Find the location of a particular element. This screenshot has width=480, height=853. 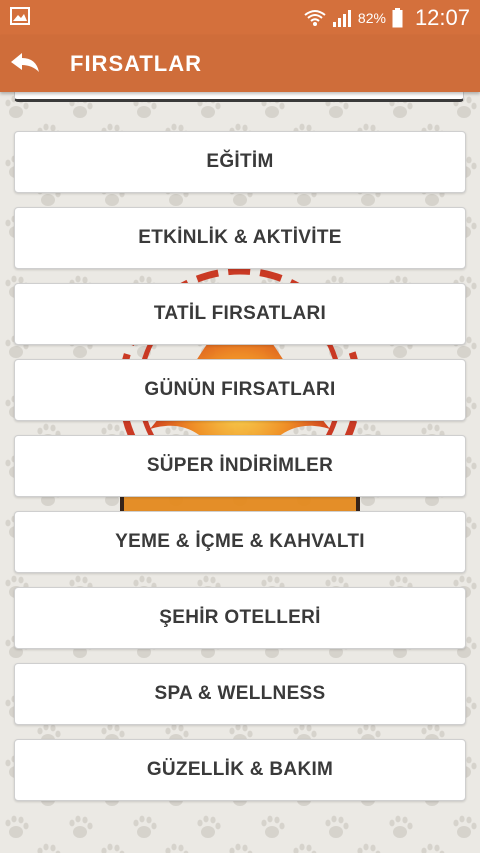

wifi-icon is located at coordinates (315, 17).